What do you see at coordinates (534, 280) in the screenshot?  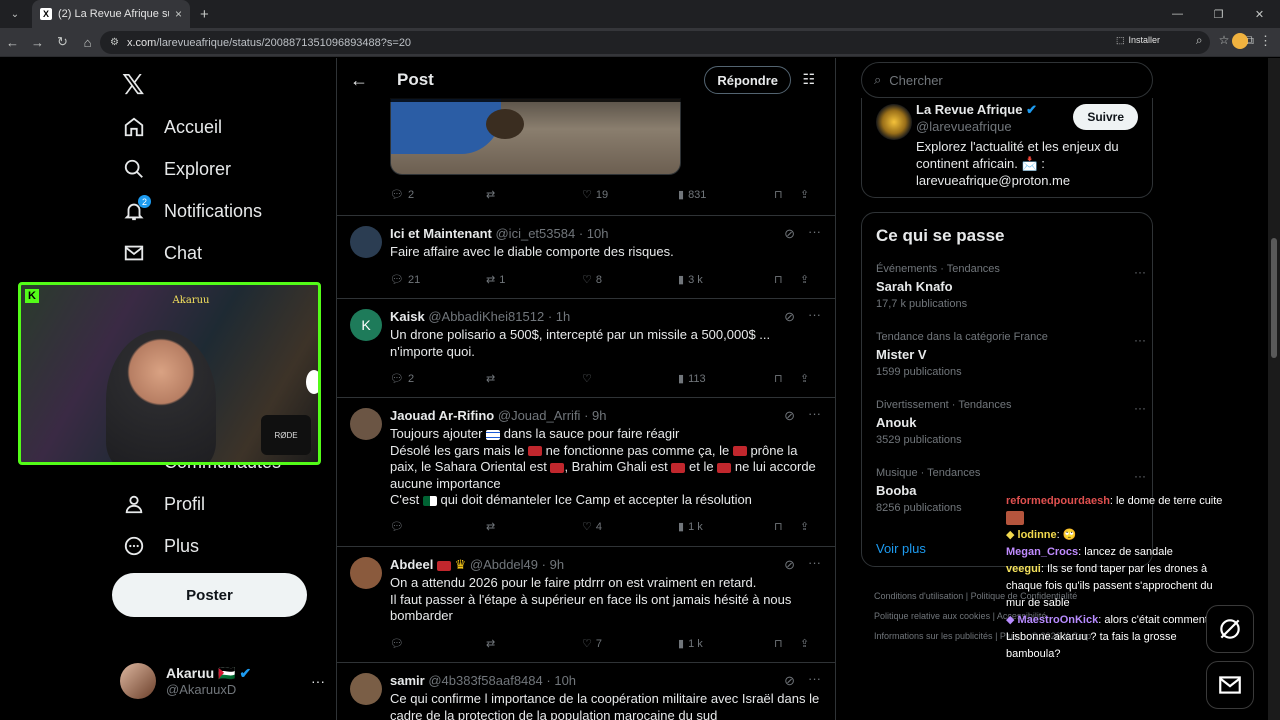 I see `repost-action: ⇄ 1` at bounding box center [534, 280].